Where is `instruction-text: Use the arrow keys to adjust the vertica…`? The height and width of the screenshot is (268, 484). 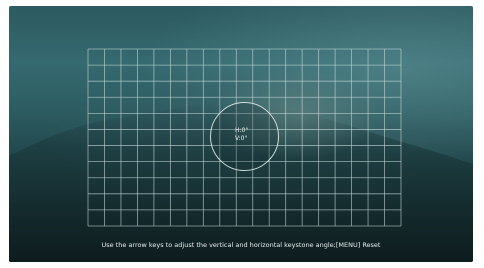
instruction-text: Use the arrow keys to adjust the vertica… is located at coordinates (241, 245).